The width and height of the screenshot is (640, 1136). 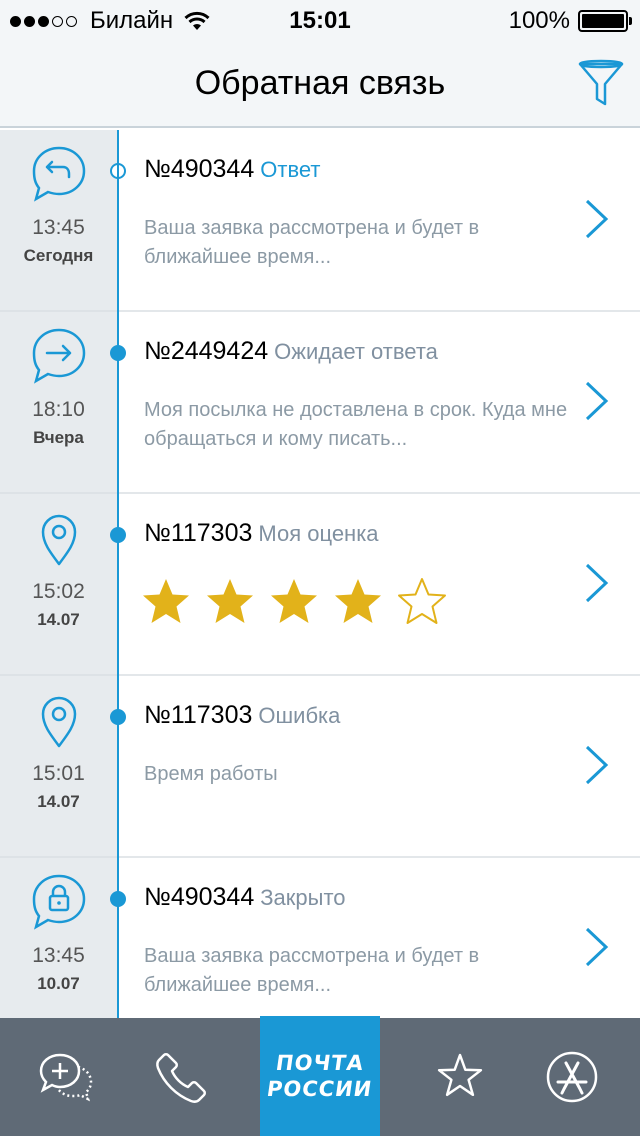 I want to click on ticket-status: Моя оценка, so click(x=318, y=533).